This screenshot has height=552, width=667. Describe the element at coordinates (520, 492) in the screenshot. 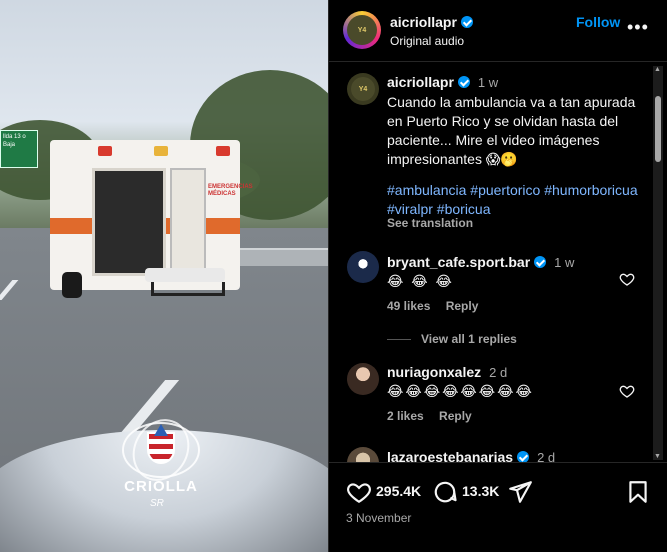

I see `share-paper-plane-icon` at that location.